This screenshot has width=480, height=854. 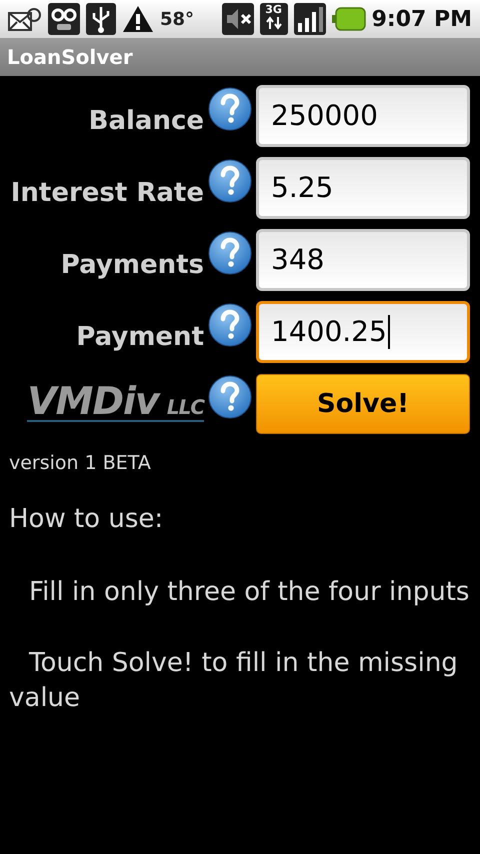 I want to click on help-step-text: Touch Solve! to fill in the missing value, so click(x=234, y=680).